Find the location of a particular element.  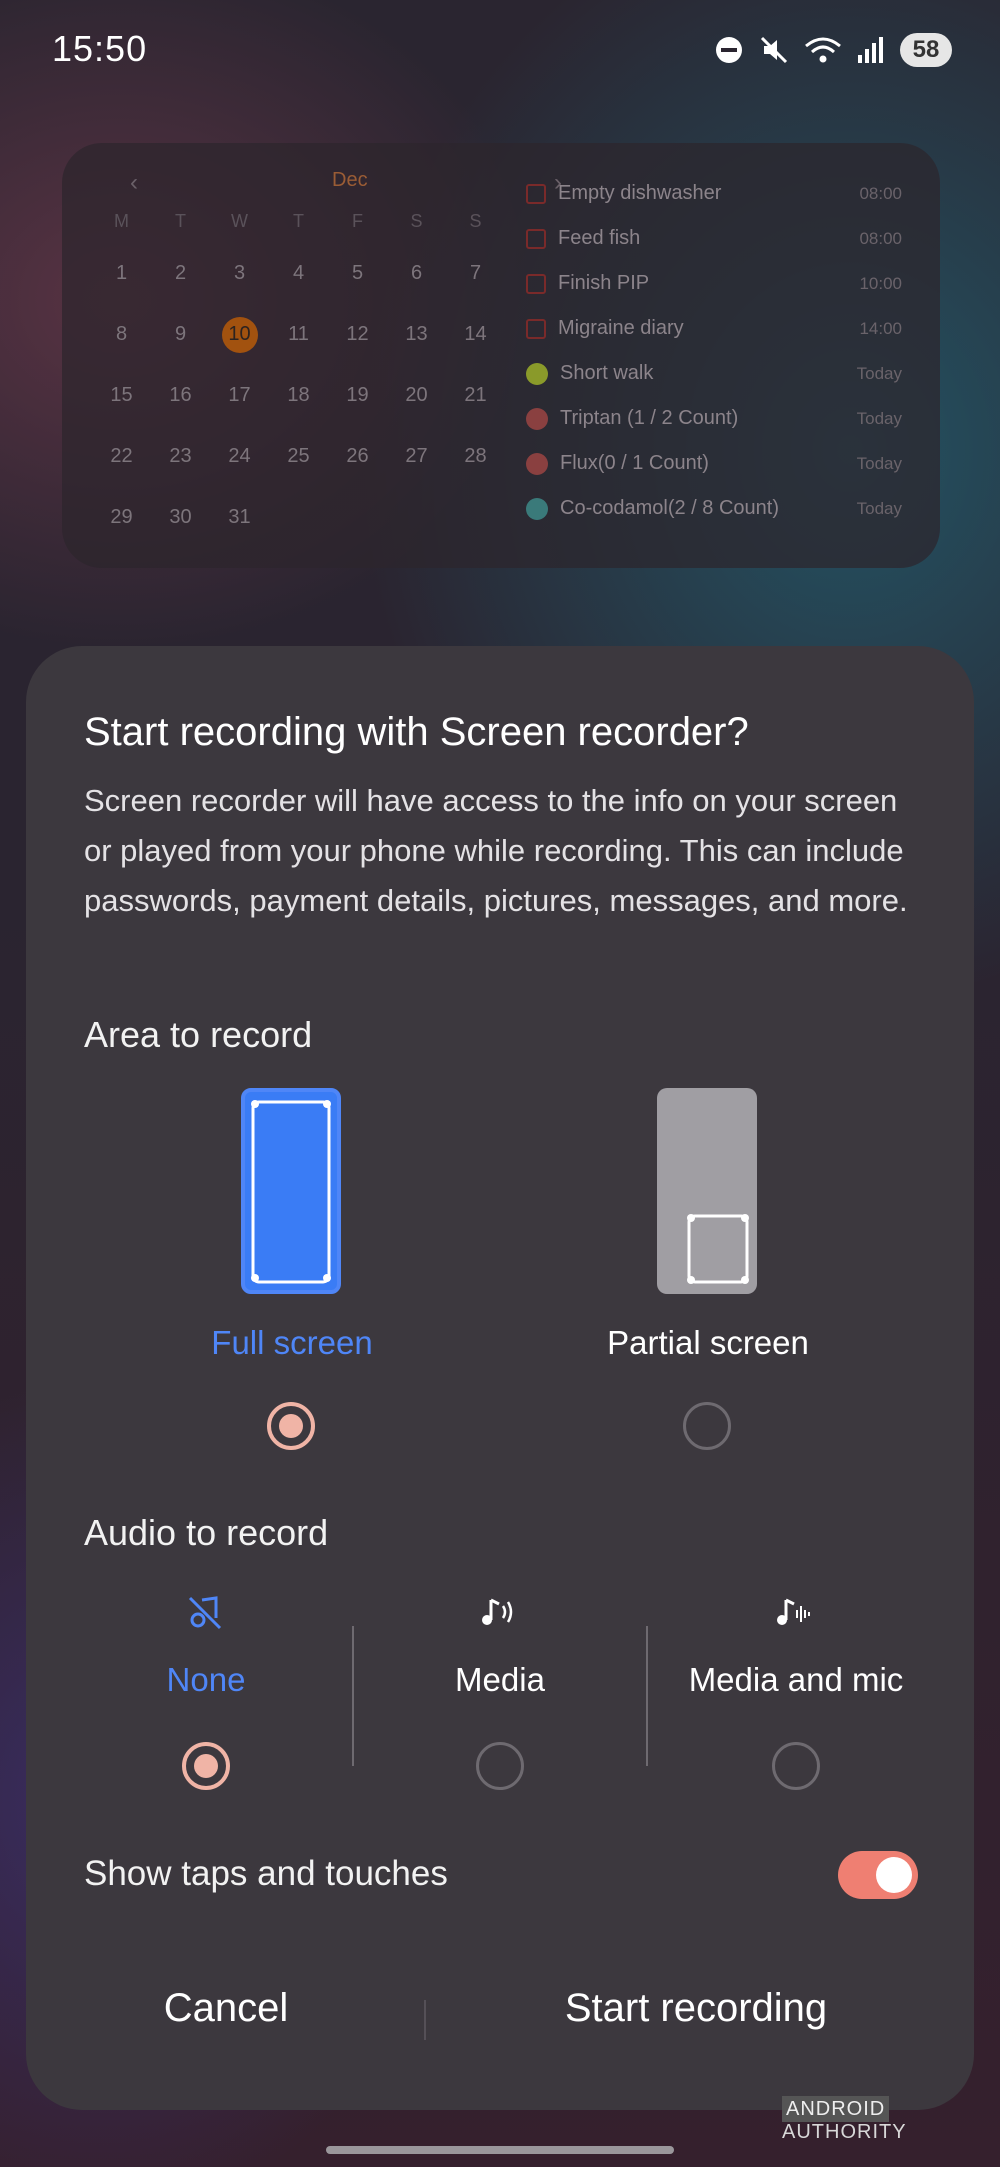

audio-none-radio is located at coordinates (206, 1766).